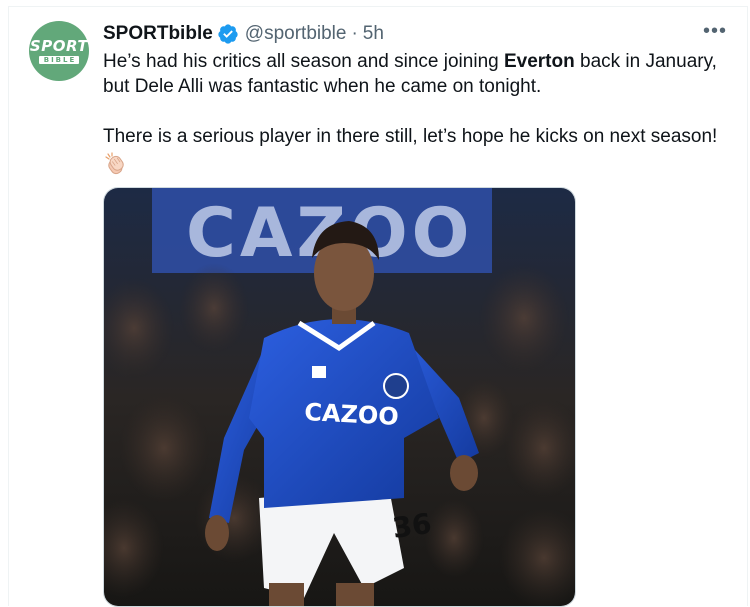 This screenshot has height=607, width=750. Describe the element at coordinates (59, 59) in the screenshot. I see `avatar-logo-bottom: BIBLE` at that location.